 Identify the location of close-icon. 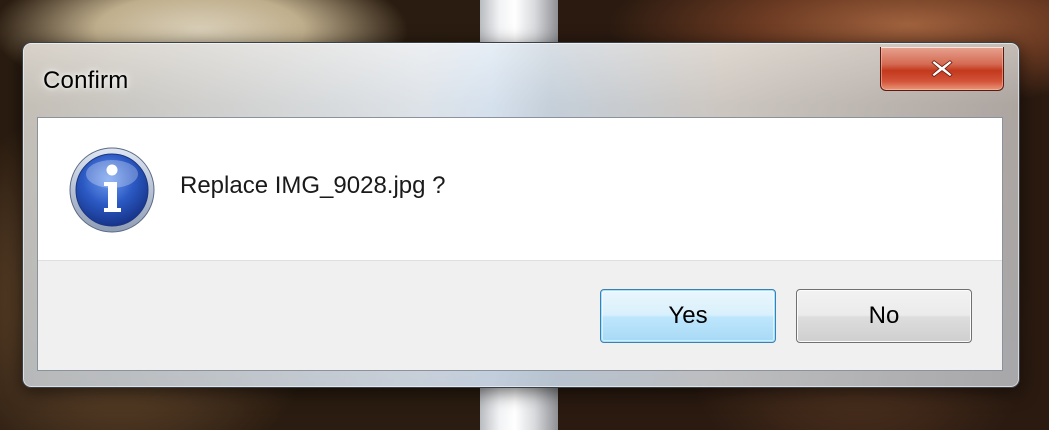
(942, 68).